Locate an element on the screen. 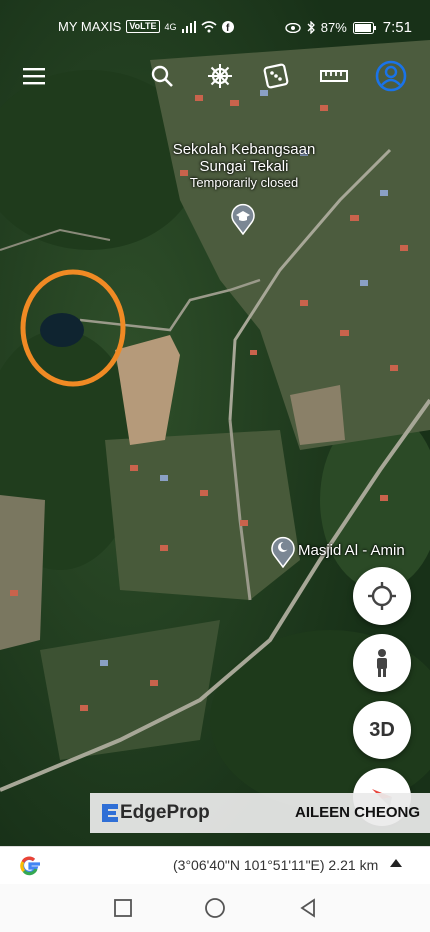 The height and width of the screenshot is (932, 430). coordinates-readout: (3°06'40"N 101°51'11"E) 2.21 km is located at coordinates (276, 865).